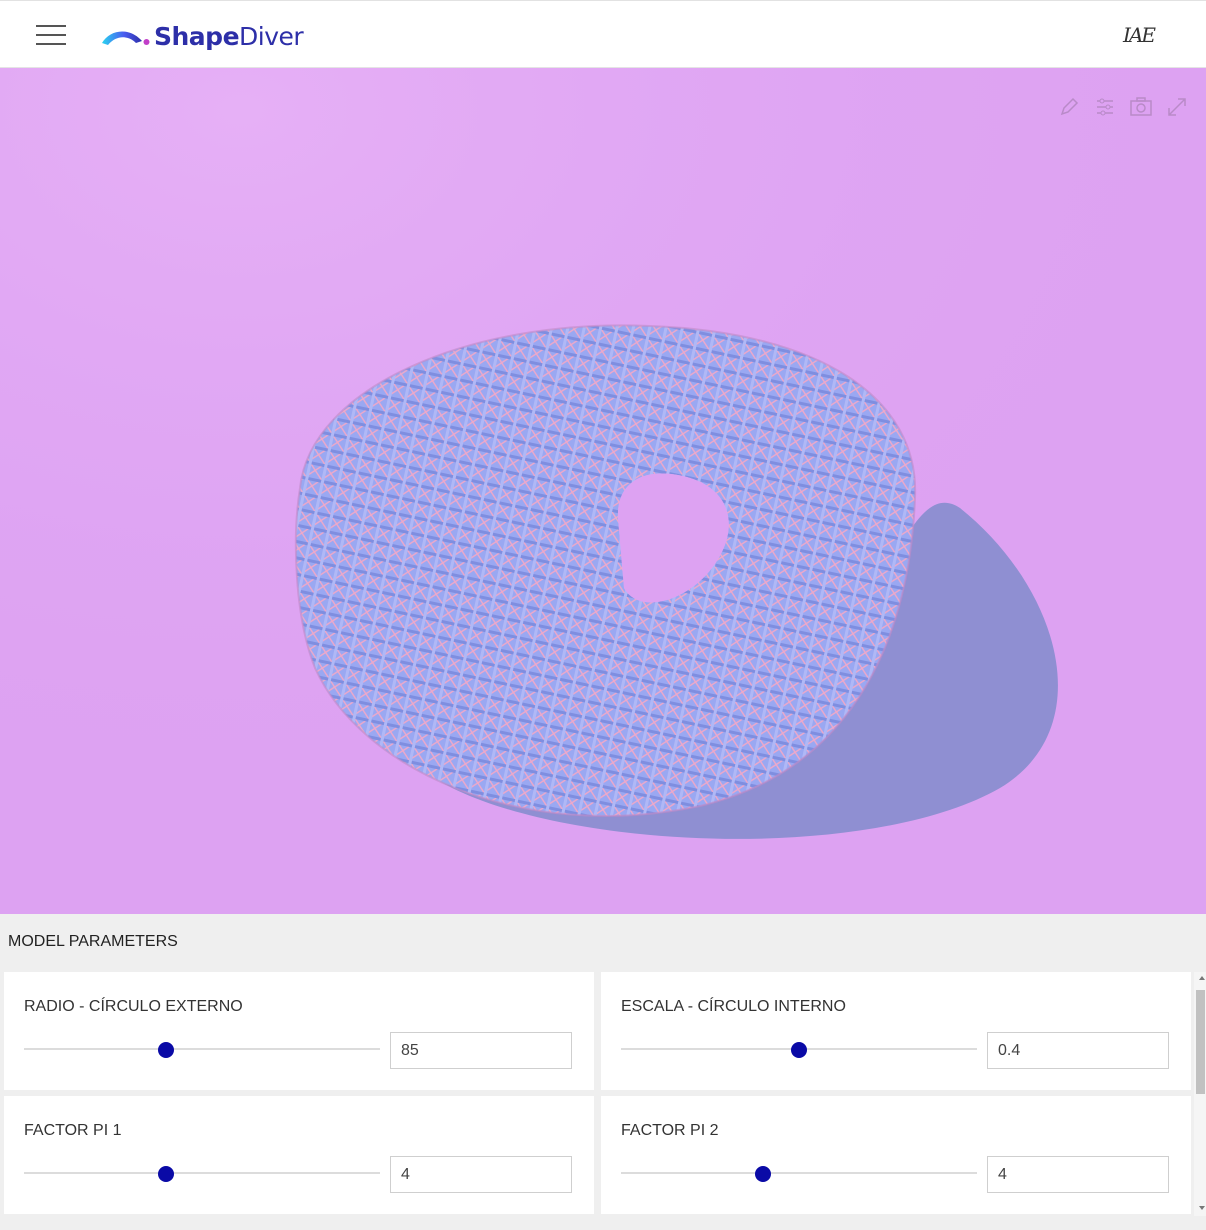 The width and height of the screenshot is (1206, 1230). I want to click on expand-icon, so click(1177, 107).